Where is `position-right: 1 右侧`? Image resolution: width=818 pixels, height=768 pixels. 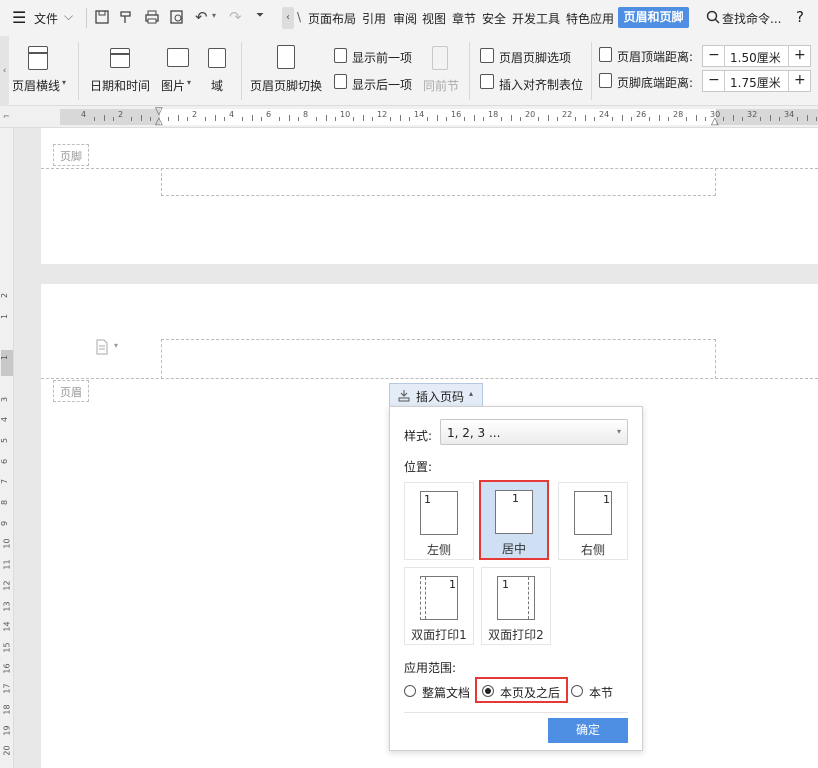
position-right: 1 右侧 is located at coordinates (593, 521).